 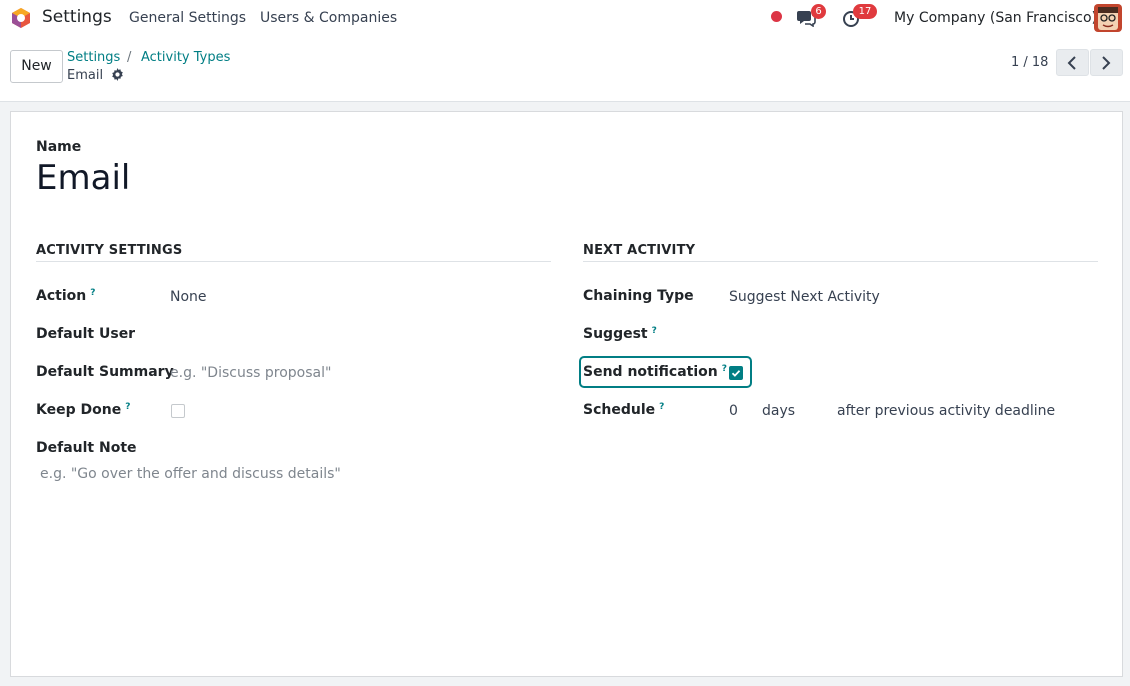 I want to click on next-activity-title: NEXT ACTIVITY, so click(x=639, y=250).